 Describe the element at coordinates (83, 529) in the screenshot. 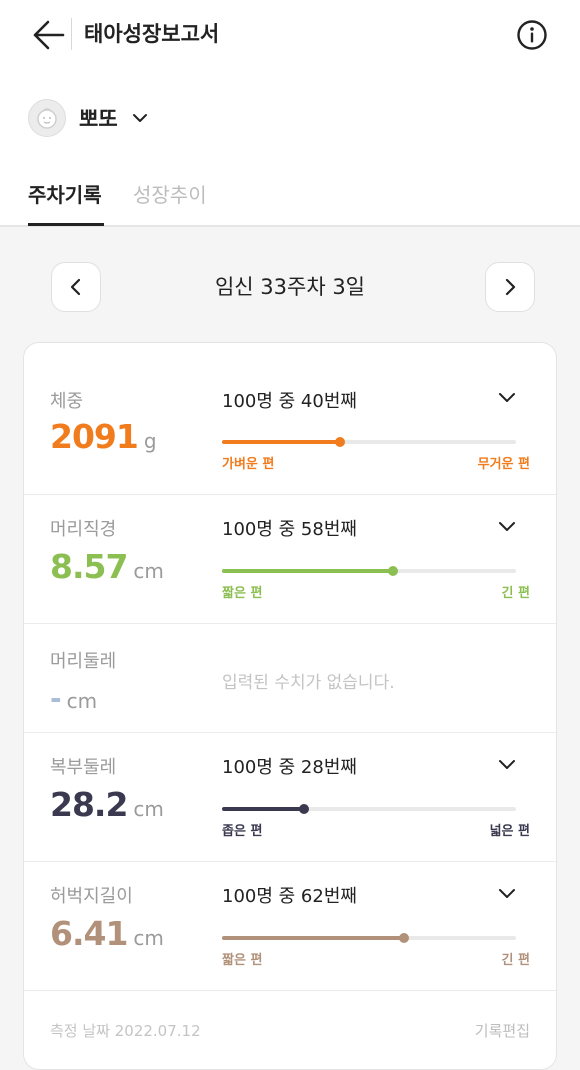

I see `measurement-label: 머리직경` at that location.